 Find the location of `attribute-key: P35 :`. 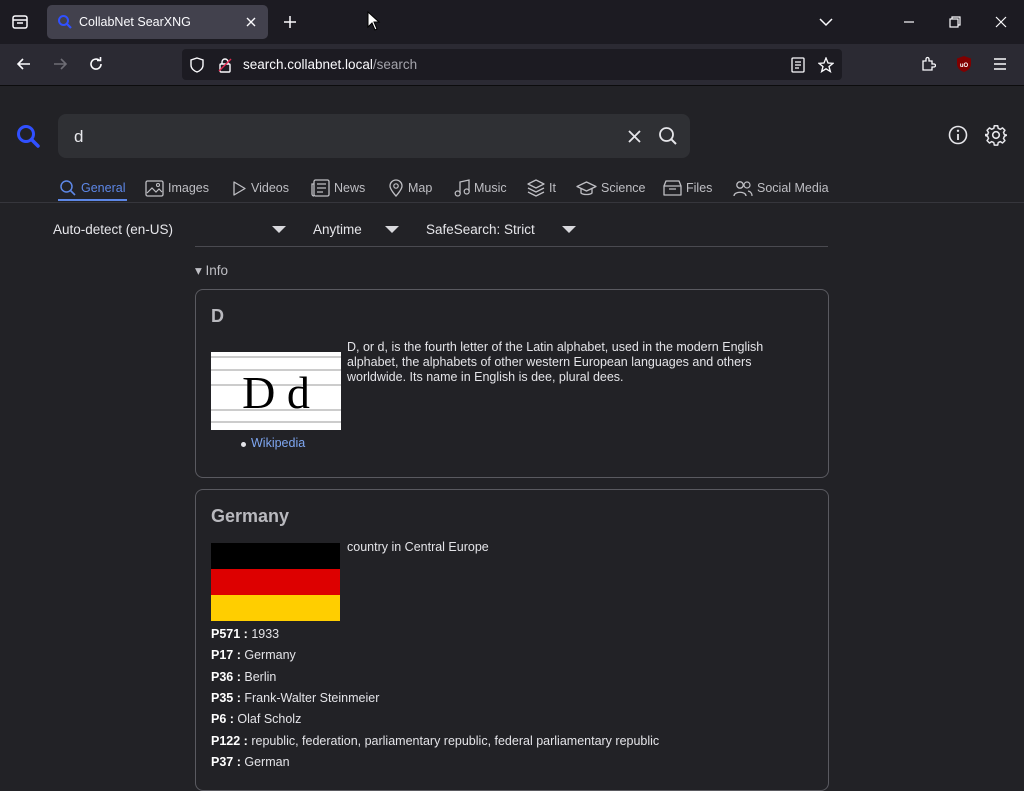

attribute-key: P35 : is located at coordinates (226, 698).